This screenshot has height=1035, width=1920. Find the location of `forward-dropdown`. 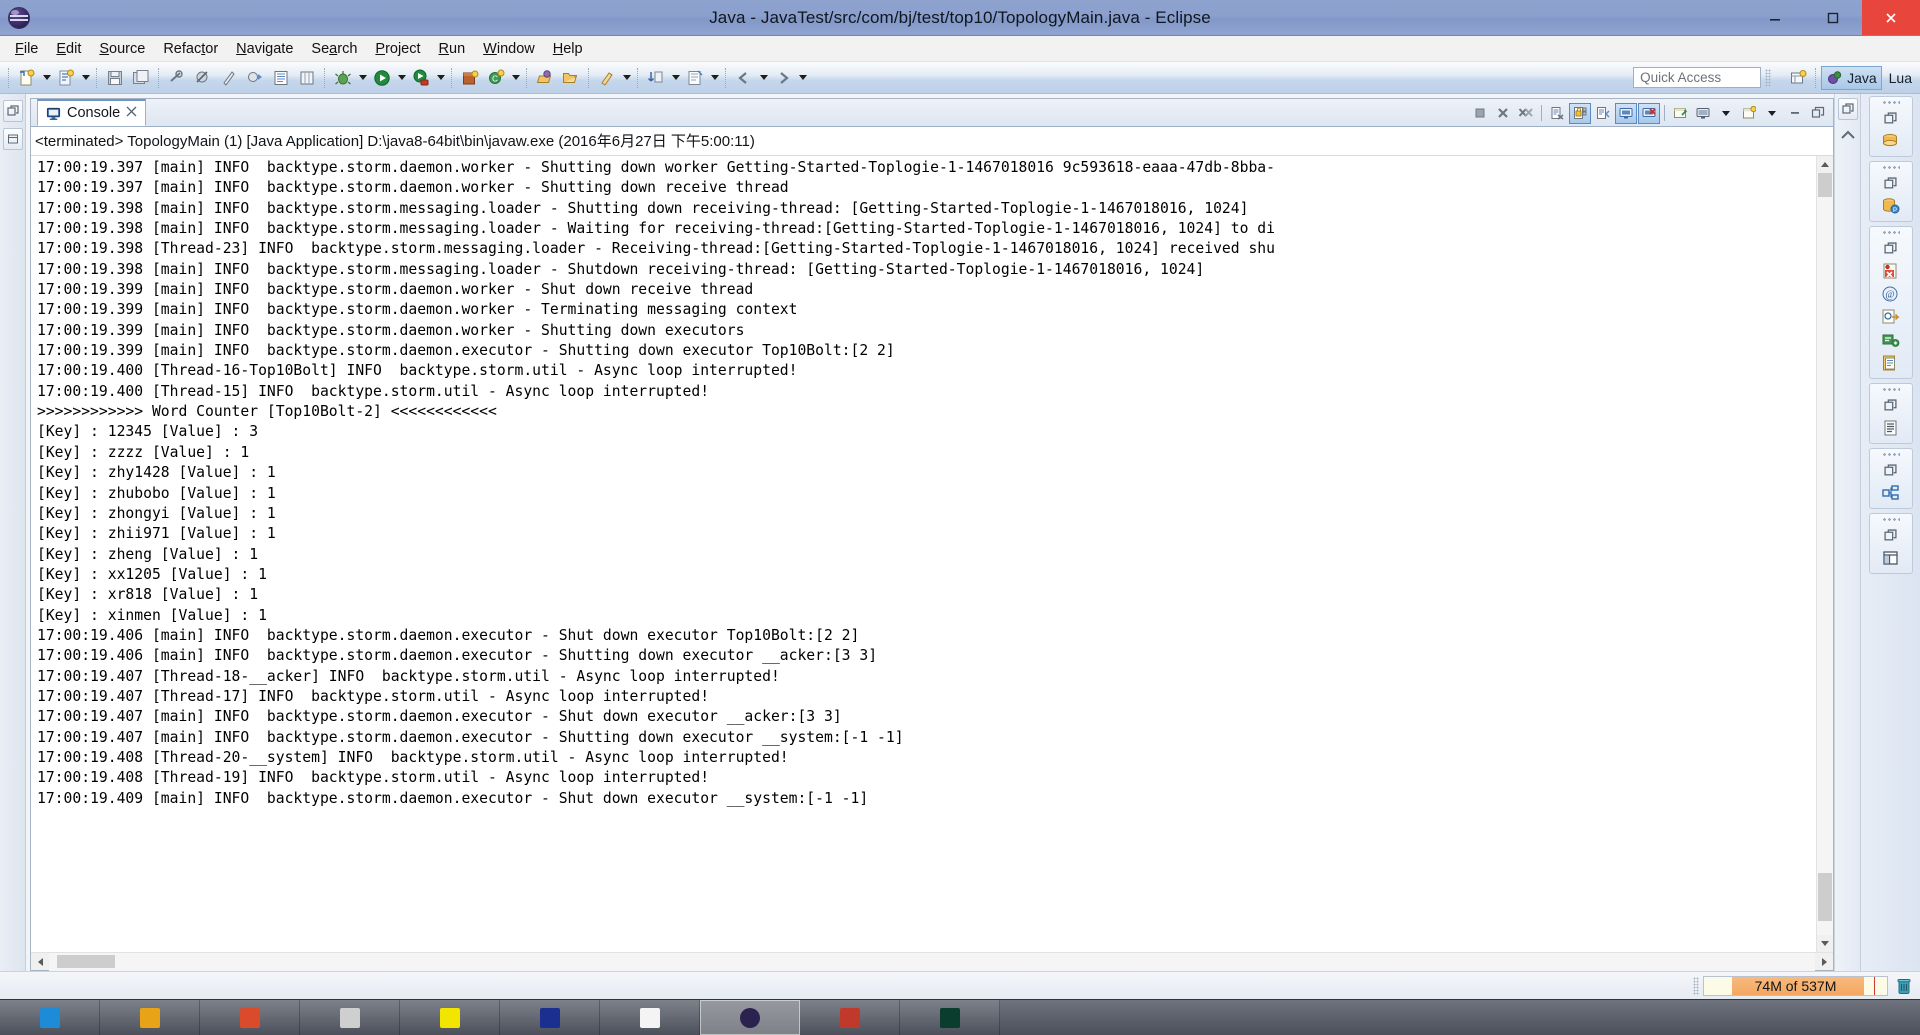

forward-dropdown is located at coordinates (802, 78).